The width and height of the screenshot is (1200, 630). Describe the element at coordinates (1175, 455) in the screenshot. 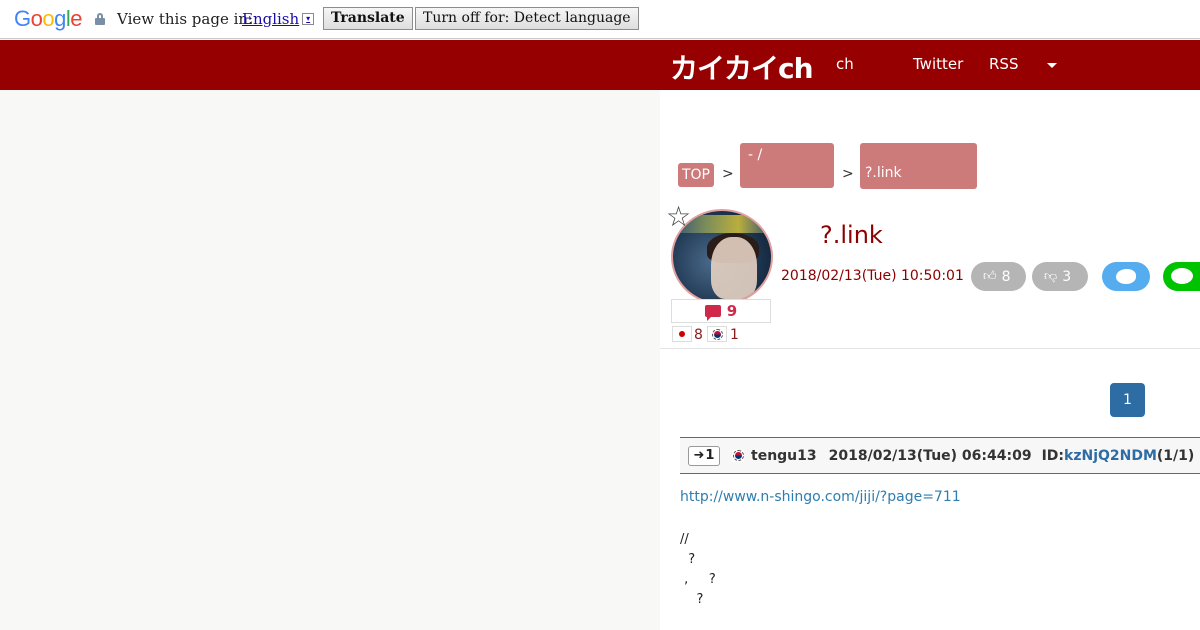

I see `post-id-count: (1/1)` at that location.